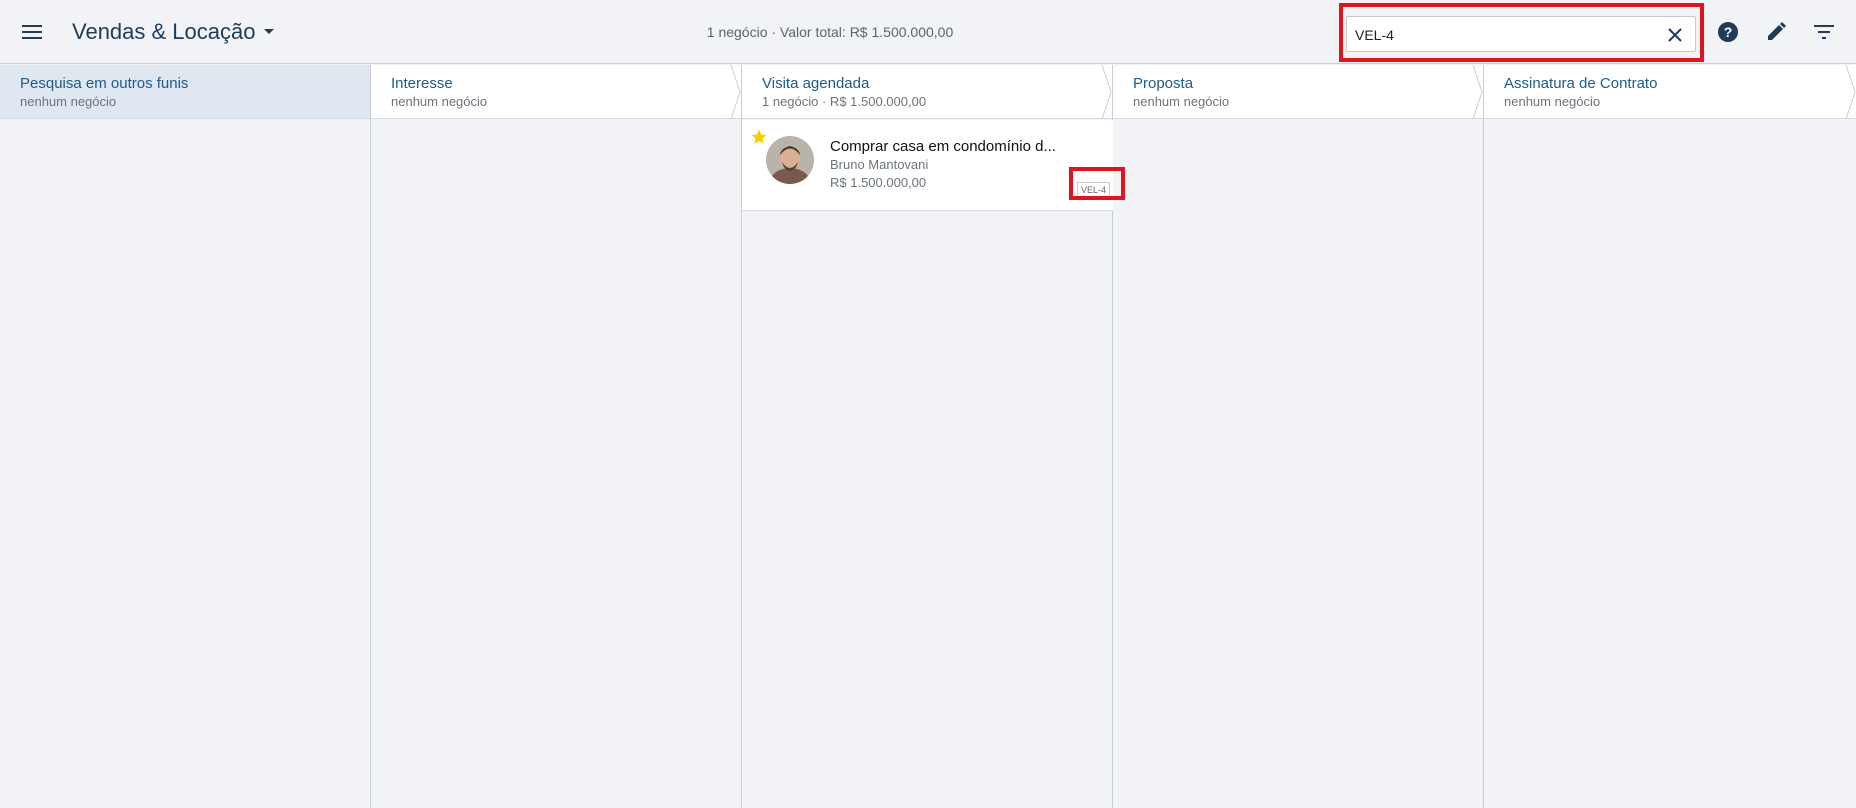  I want to click on stage-name: Visita agendada, so click(816, 83).